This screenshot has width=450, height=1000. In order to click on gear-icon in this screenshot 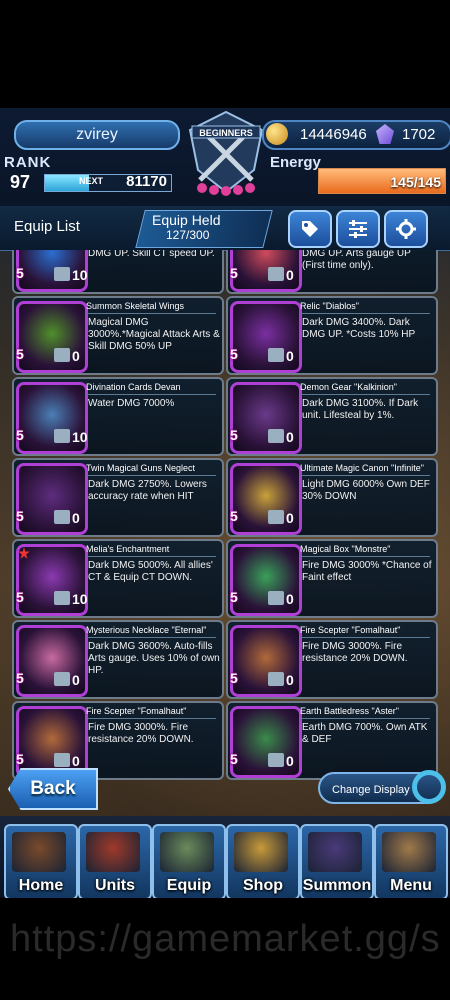, I will do `click(406, 229)`.